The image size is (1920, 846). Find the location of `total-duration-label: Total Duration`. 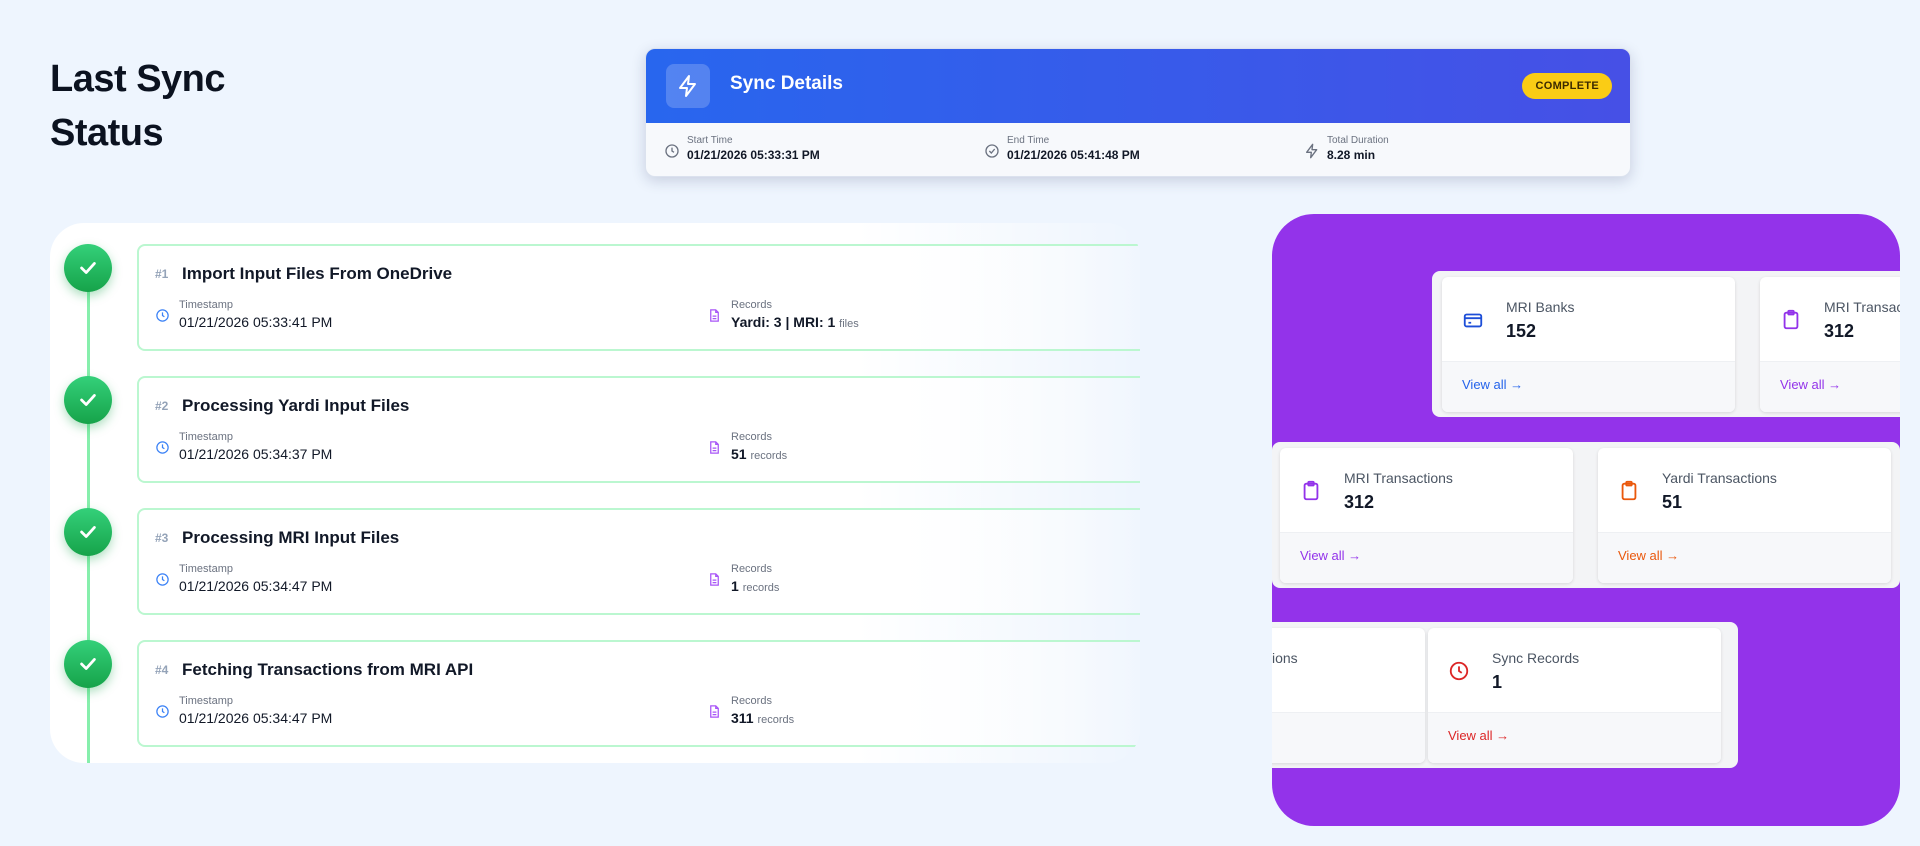

total-duration-label: Total Duration is located at coordinates (1358, 140).